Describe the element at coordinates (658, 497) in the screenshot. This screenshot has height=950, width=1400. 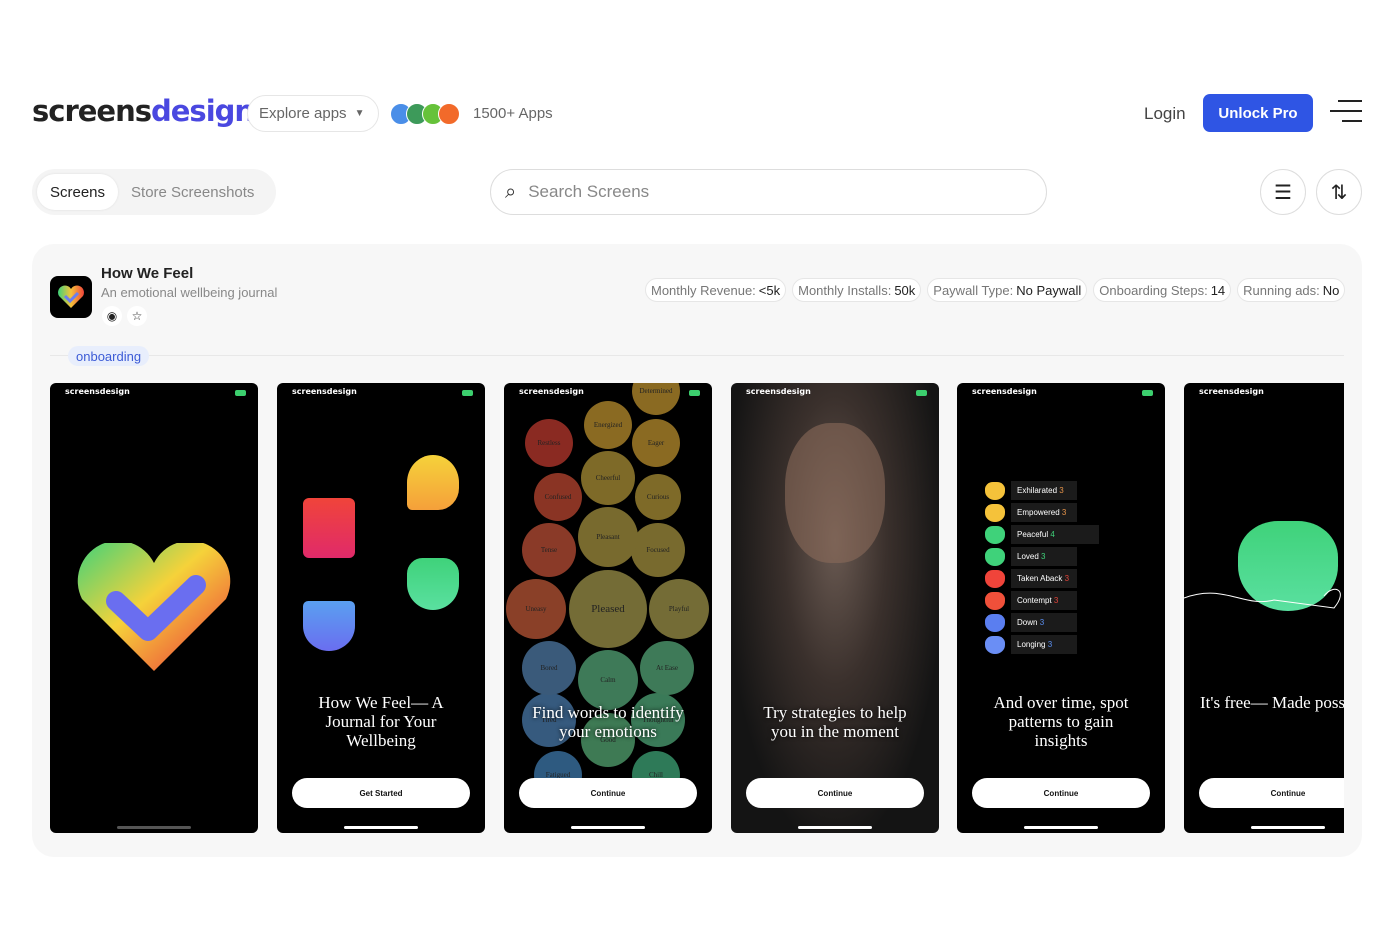
I see `emotion-bubble: Curious` at that location.